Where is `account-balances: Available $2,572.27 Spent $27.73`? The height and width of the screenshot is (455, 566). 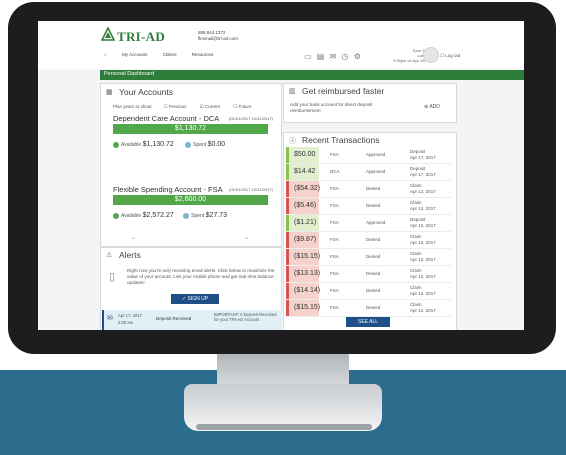 account-balances: Available $2,572.27 Spent $27.73 is located at coordinates (170, 215).